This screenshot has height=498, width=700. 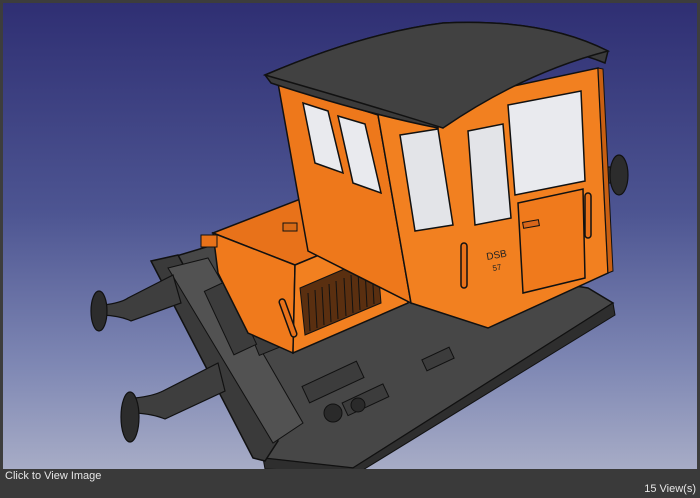 What do you see at coordinates (136, 303) in the screenshot?
I see `left-buffer` at bounding box center [136, 303].